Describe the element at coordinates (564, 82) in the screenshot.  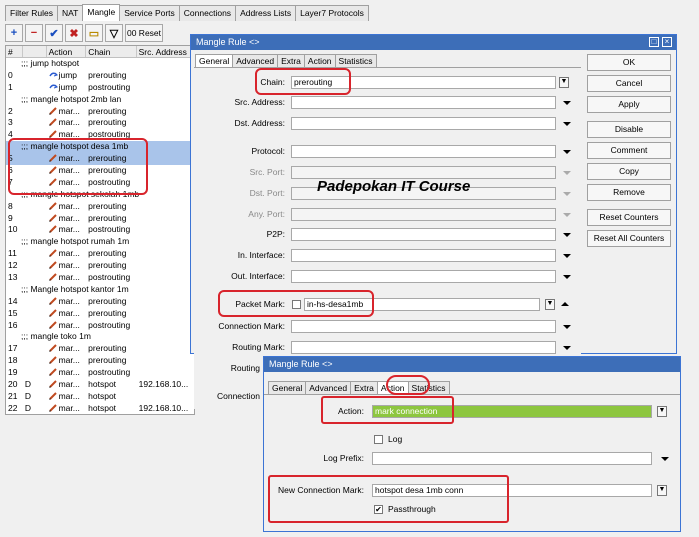
I see `chain-dropdown-icon: ▼` at that location.